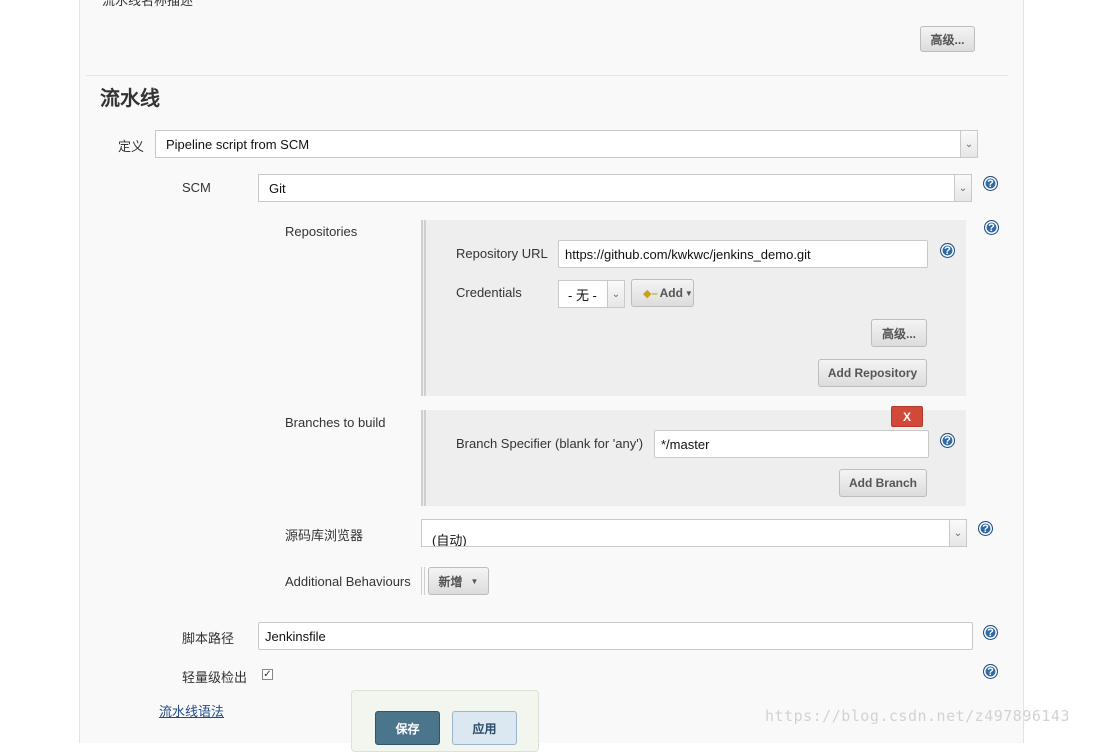  I want to click on credentials-select: - 无 - ⌄, so click(591, 294).